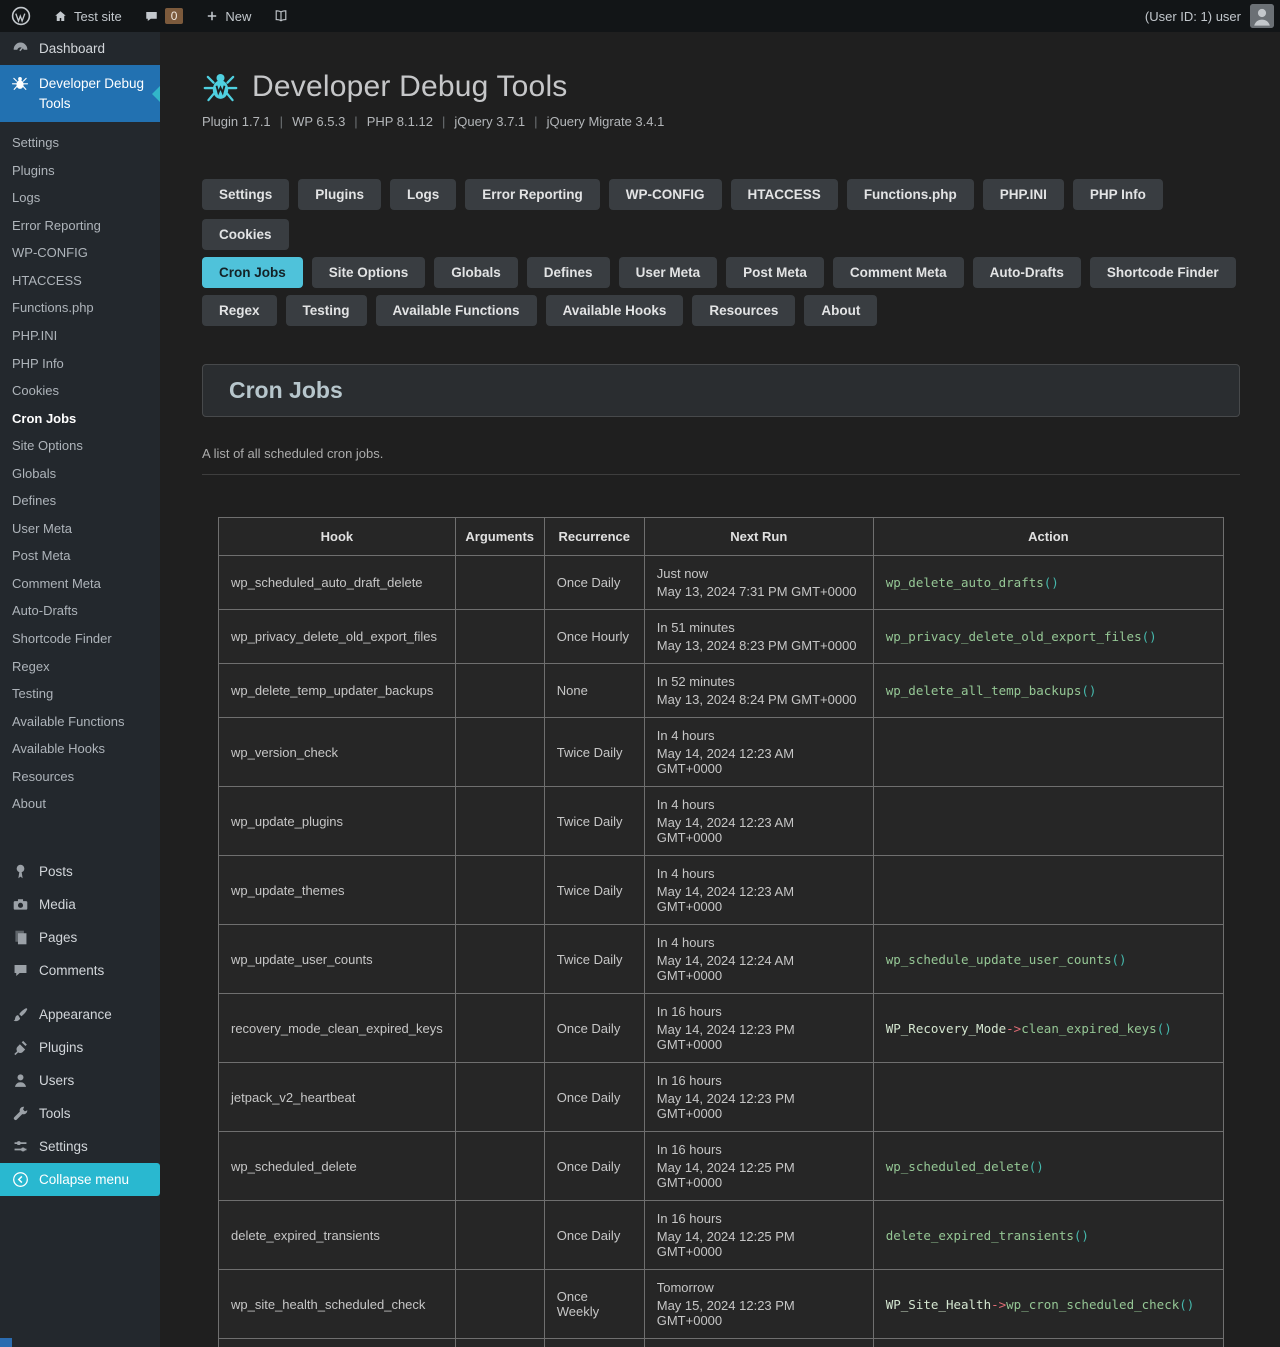  Describe the element at coordinates (80, 556) in the screenshot. I see `sidebar-subitem-post-meta: Post Meta` at that location.